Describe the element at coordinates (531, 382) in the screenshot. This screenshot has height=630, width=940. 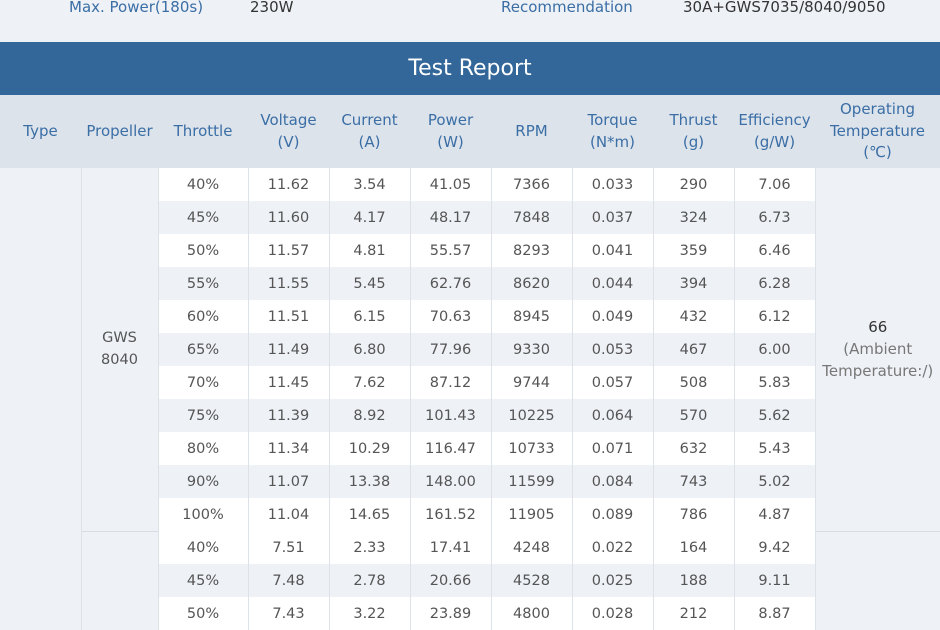
I see `data-cell: 9744` at that location.